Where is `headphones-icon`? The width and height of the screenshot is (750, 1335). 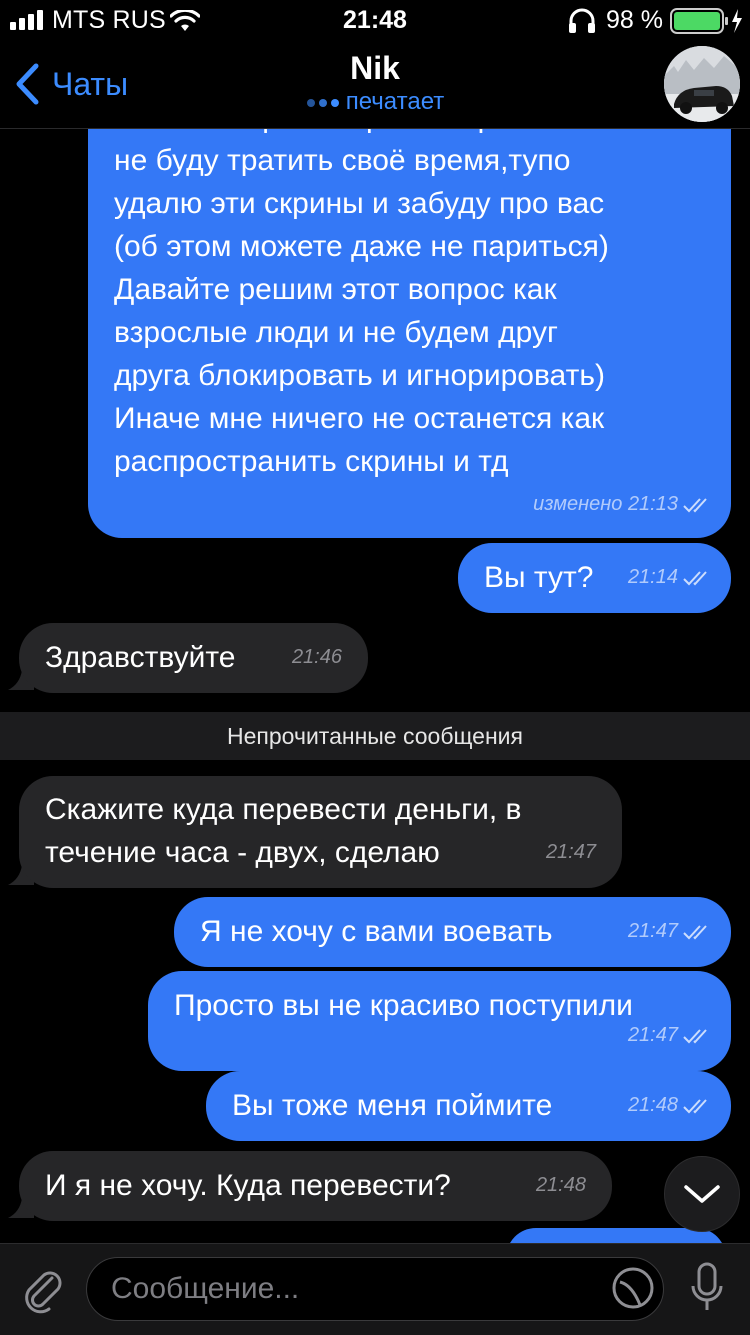 headphones-icon is located at coordinates (582, 20).